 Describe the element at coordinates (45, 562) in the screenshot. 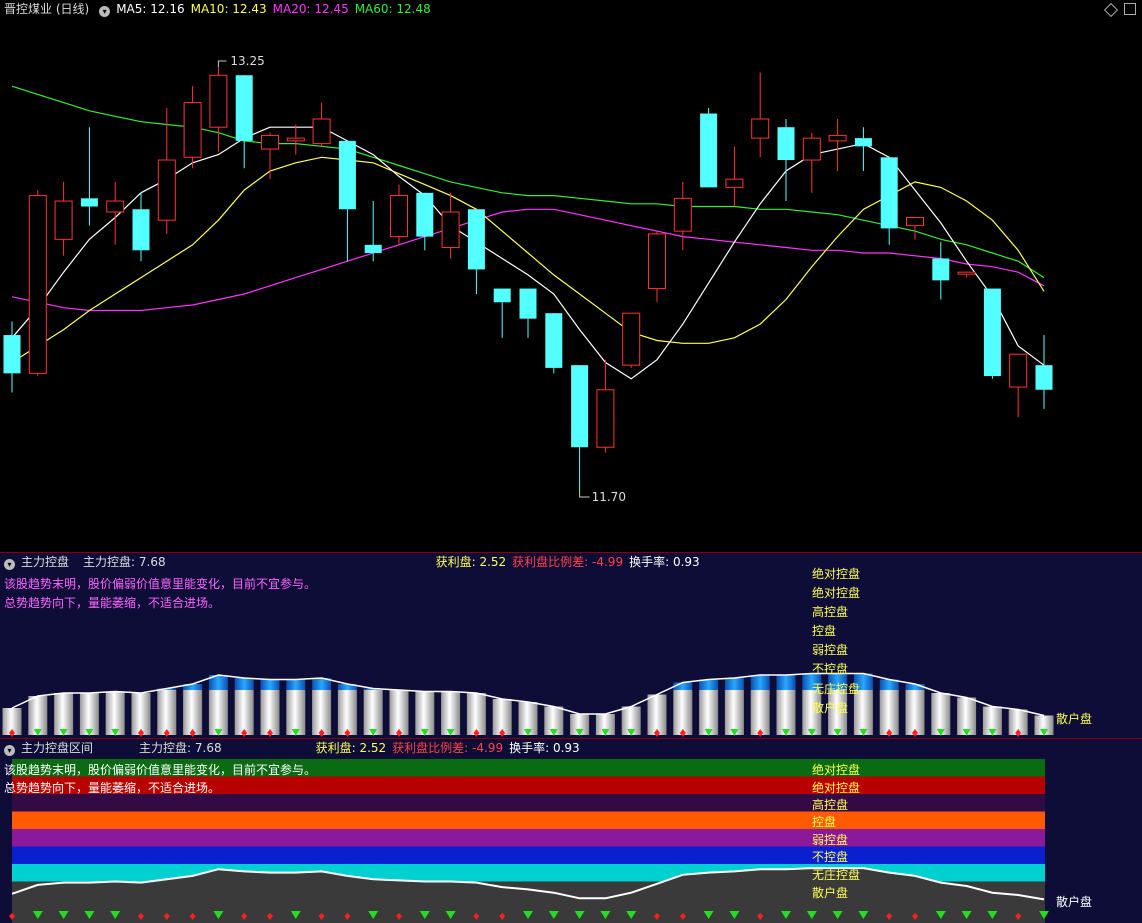

I see `panel-name: 主力控盘` at that location.